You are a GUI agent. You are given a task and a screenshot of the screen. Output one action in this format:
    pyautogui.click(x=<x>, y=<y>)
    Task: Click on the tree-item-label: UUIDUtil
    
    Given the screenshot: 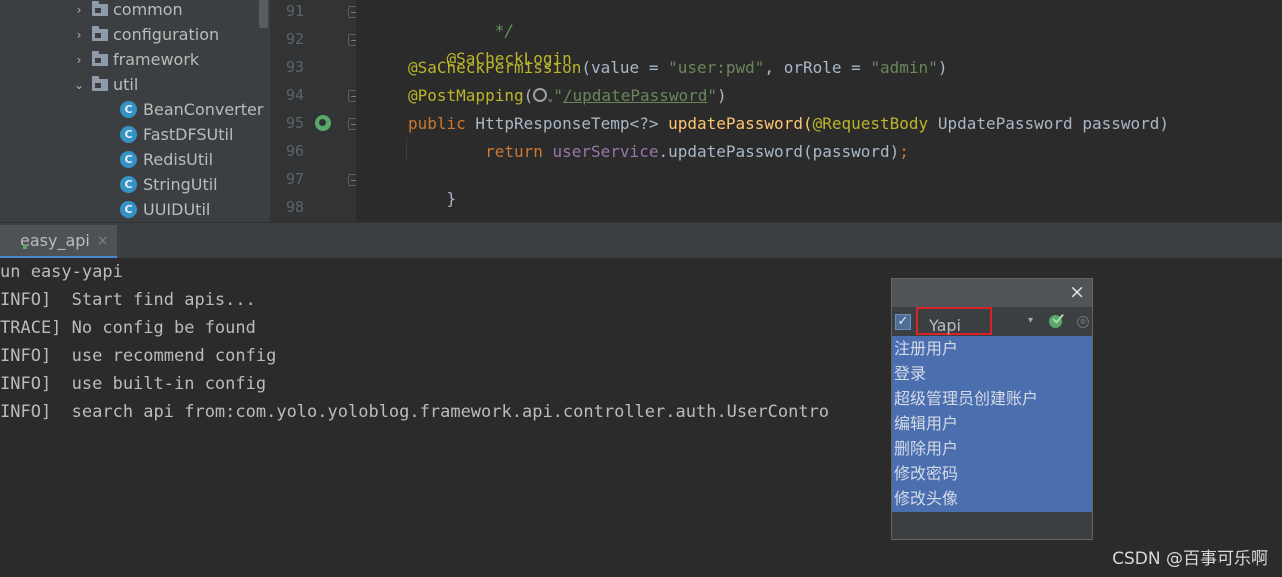 What is the action you would take?
    pyautogui.click(x=177, y=209)
    